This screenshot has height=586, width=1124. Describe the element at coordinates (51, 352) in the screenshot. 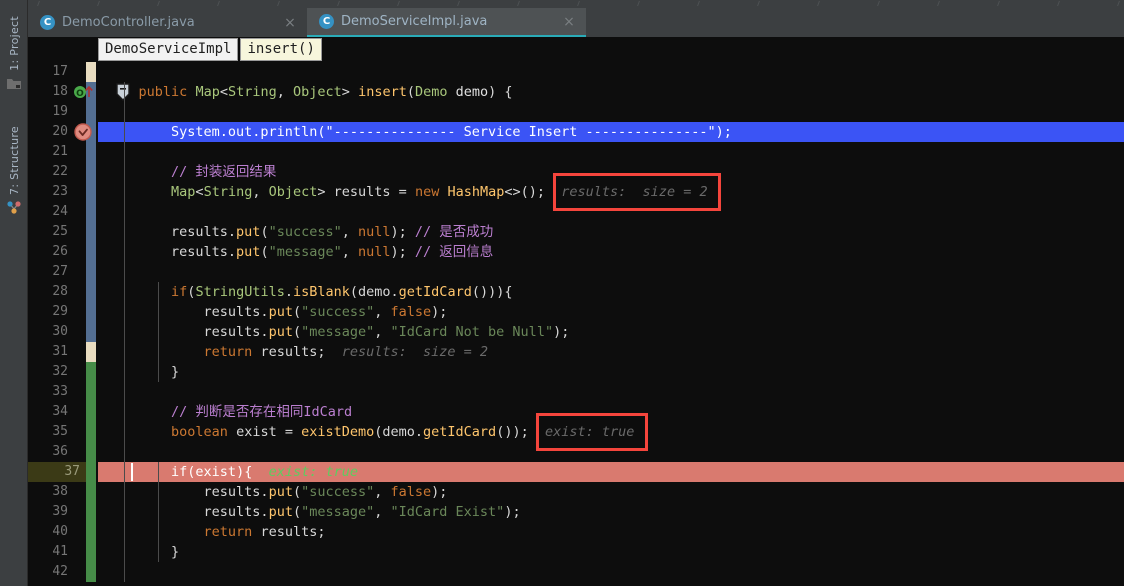

I see `line-number: 31` at that location.